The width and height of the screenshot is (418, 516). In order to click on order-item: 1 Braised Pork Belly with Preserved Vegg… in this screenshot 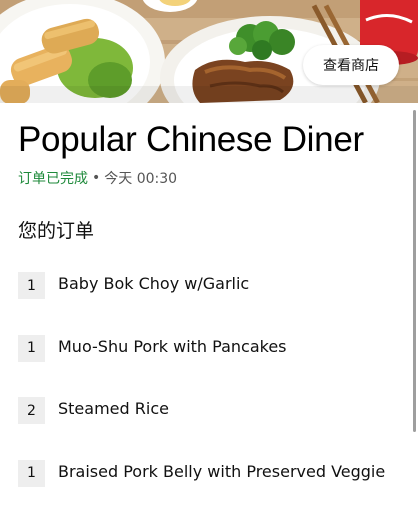, I will do `click(215, 485)`.